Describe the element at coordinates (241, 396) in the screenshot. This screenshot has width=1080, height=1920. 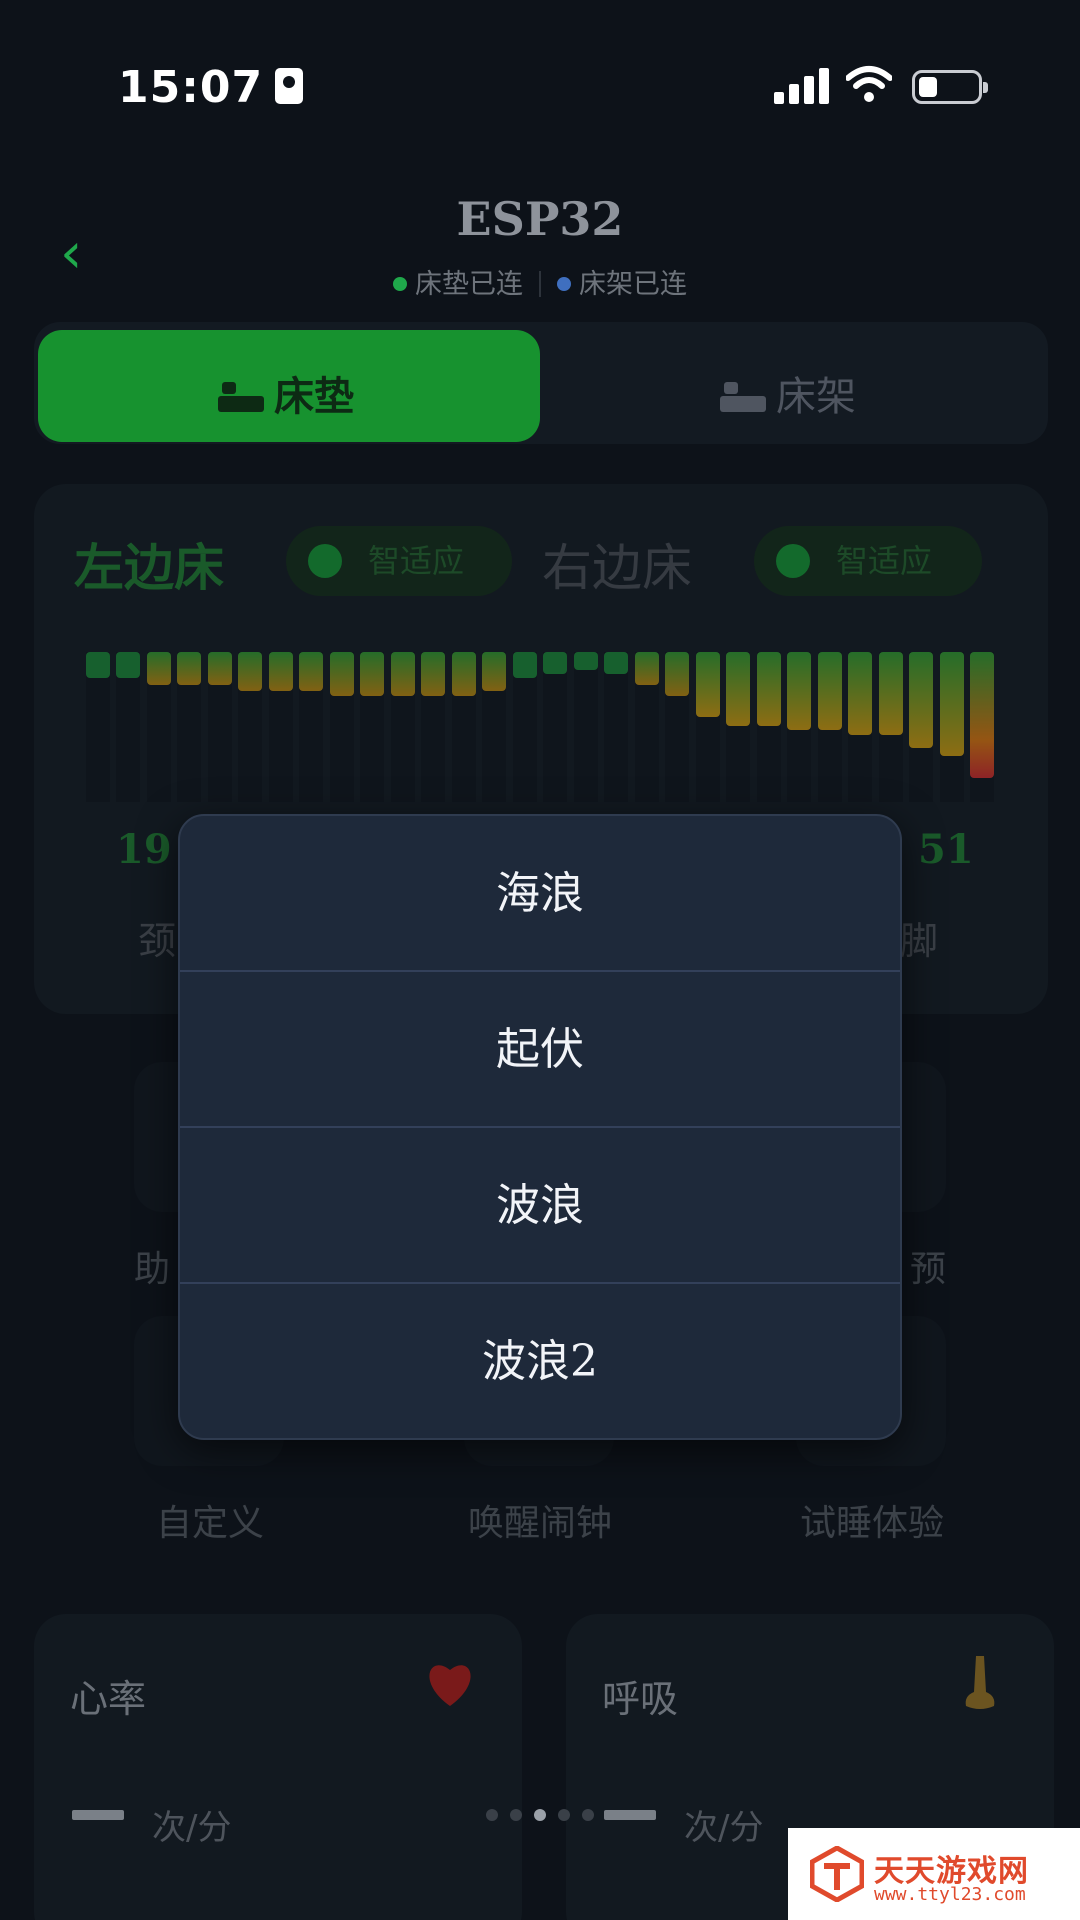
I see `bed-icon` at that location.